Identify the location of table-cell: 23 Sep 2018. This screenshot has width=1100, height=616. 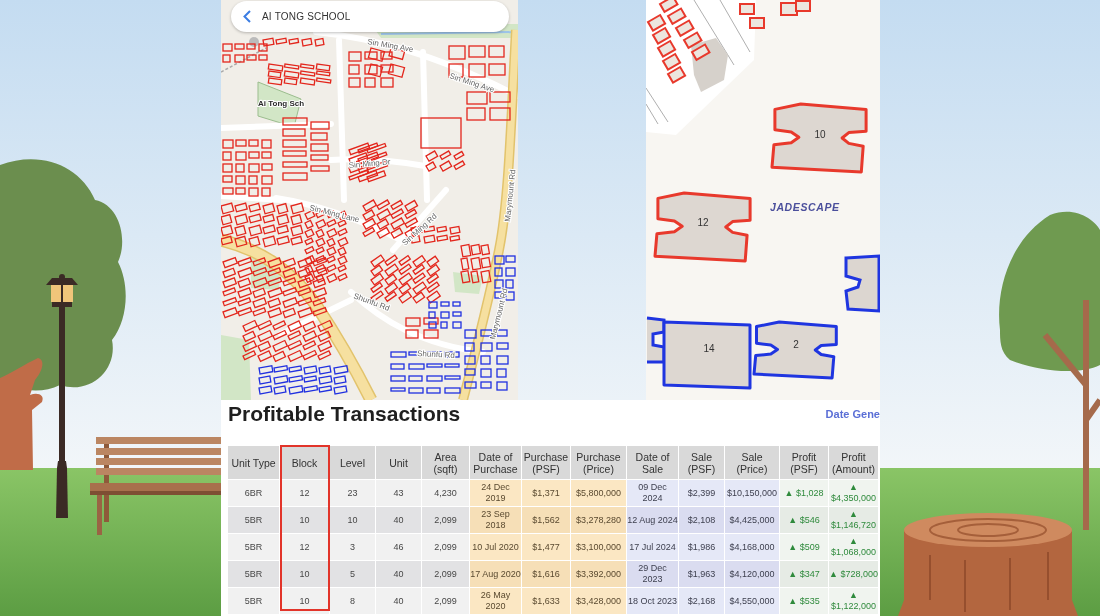
(496, 520).